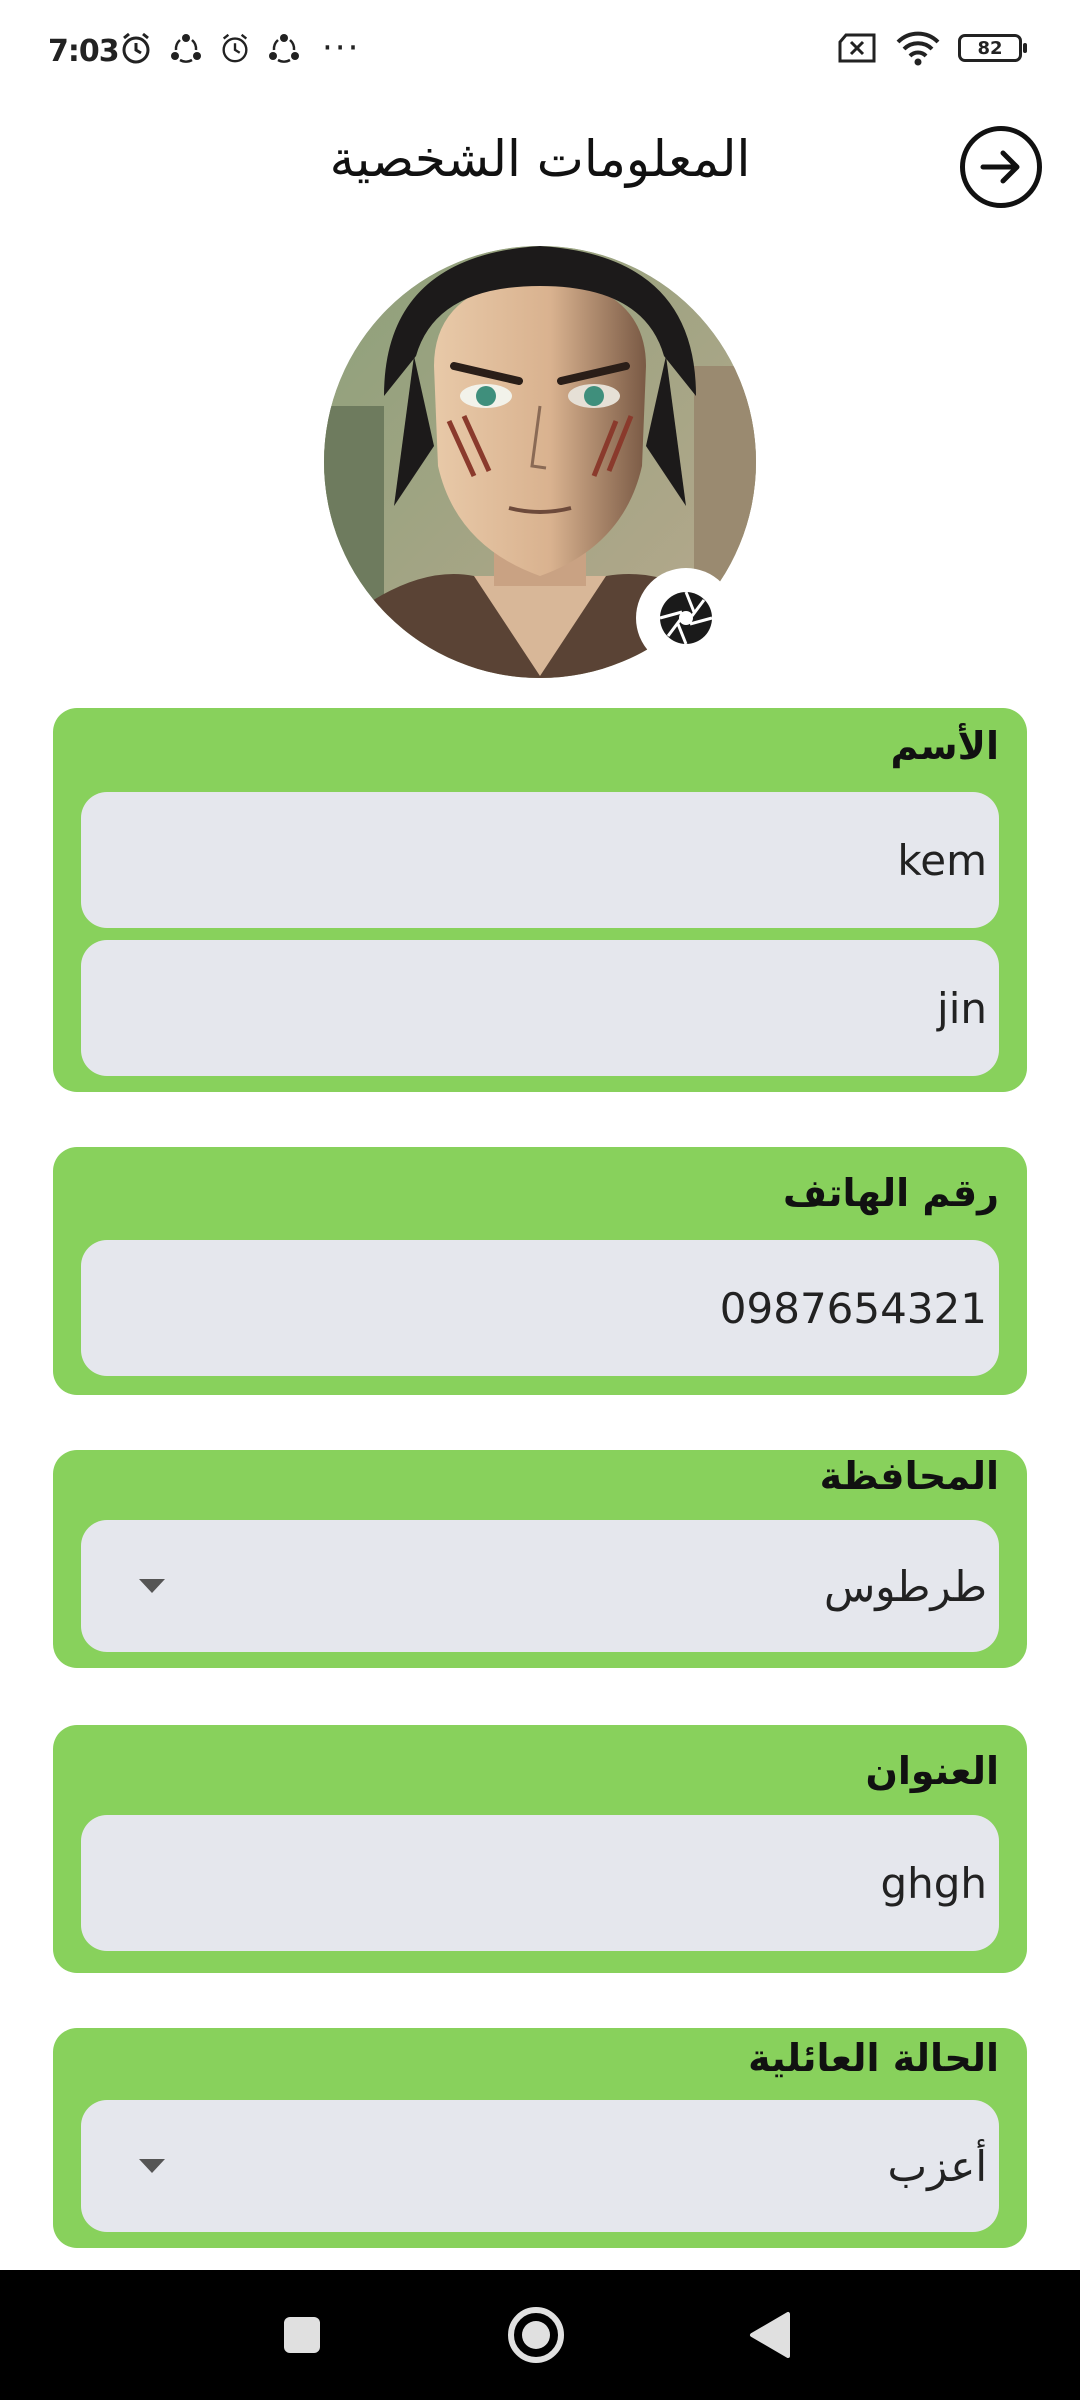  What do you see at coordinates (918, 48) in the screenshot?
I see `wifi-icon` at bounding box center [918, 48].